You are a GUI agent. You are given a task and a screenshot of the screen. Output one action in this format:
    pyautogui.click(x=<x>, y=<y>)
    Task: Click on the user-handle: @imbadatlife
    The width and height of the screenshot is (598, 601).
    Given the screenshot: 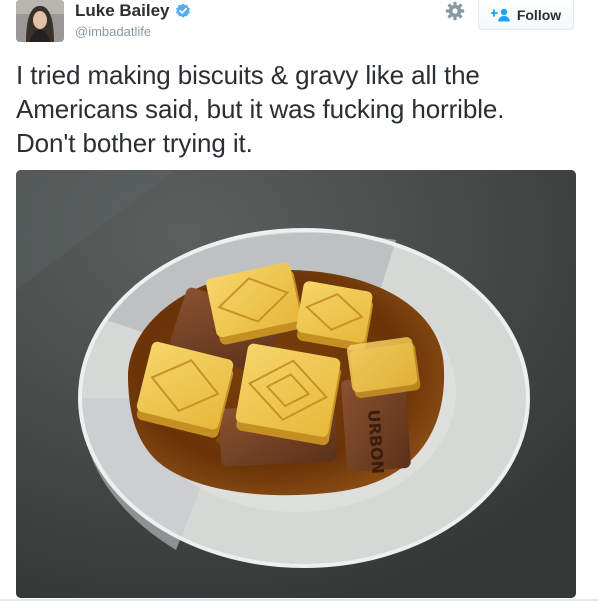 What is the action you would take?
    pyautogui.click(x=113, y=31)
    